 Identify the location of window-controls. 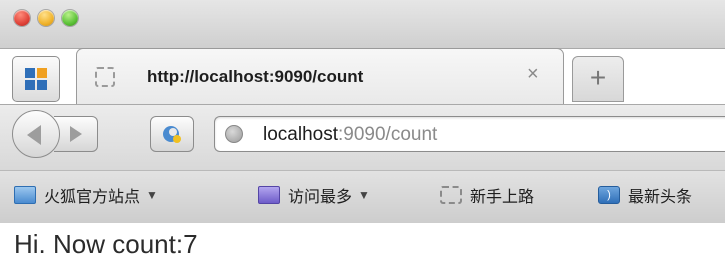
(46, 18).